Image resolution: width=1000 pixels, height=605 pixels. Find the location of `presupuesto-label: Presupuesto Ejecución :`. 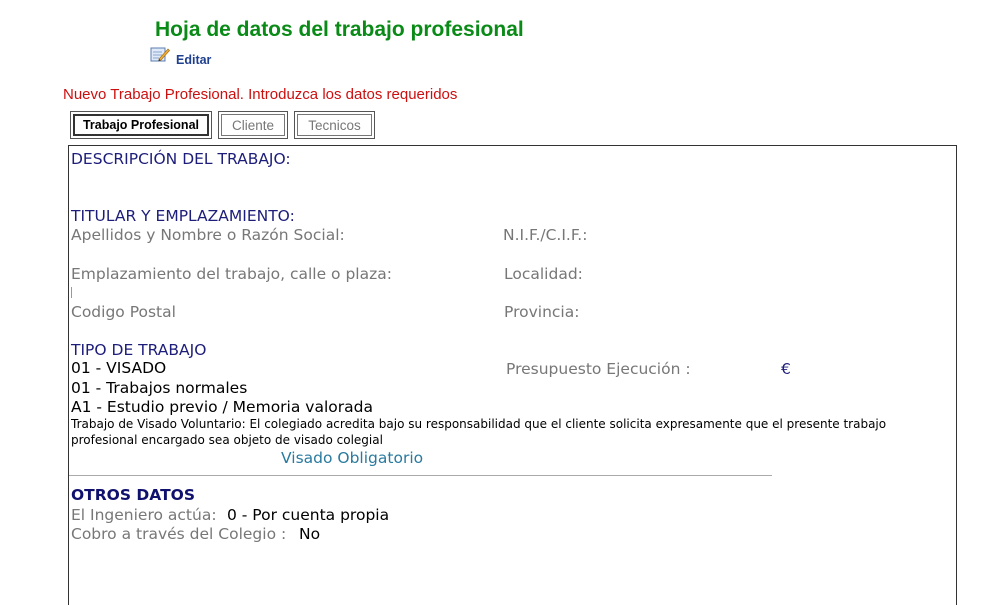

presupuesto-label: Presupuesto Ejecución : is located at coordinates (598, 369).